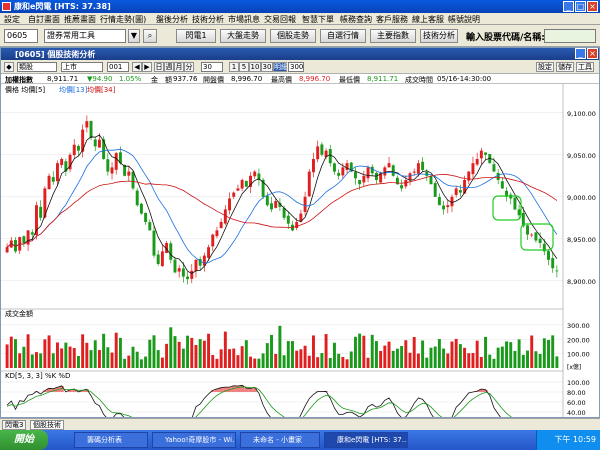 The height and width of the screenshot is (450, 600). I want to click on period-day: 日, so click(159, 67).